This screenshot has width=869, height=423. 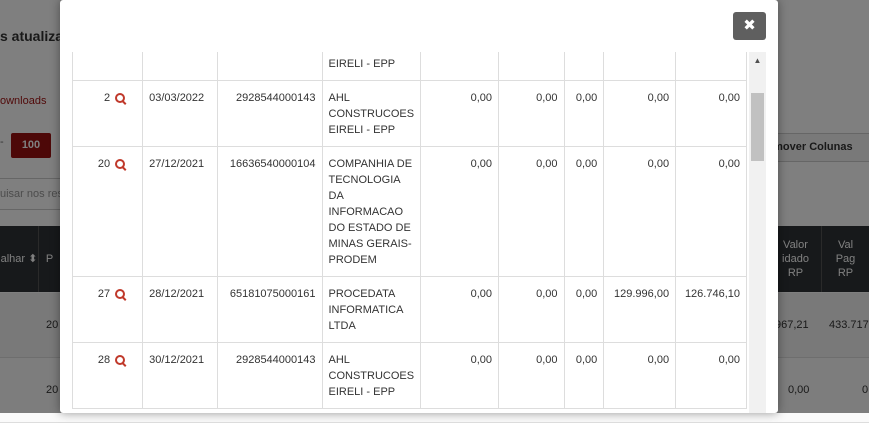 What do you see at coordinates (180, 211) in the screenshot?
I see `row-date: 27/12/2021` at bounding box center [180, 211].